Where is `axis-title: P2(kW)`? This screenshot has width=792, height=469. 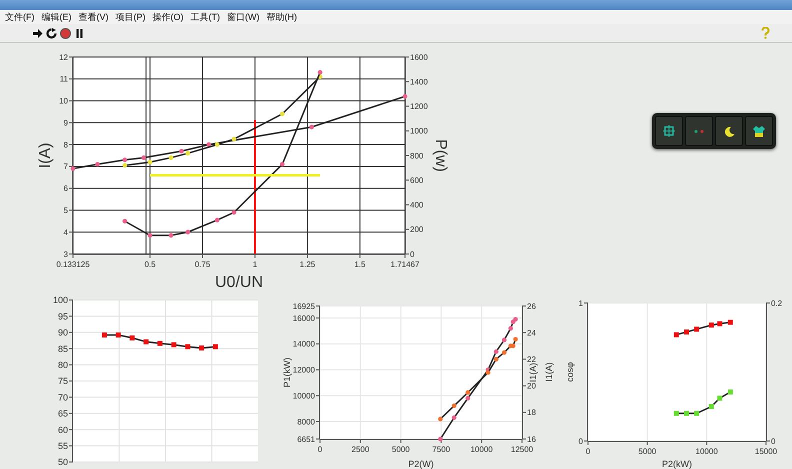 axis-title: P2(kW) is located at coordinates (677, 464).